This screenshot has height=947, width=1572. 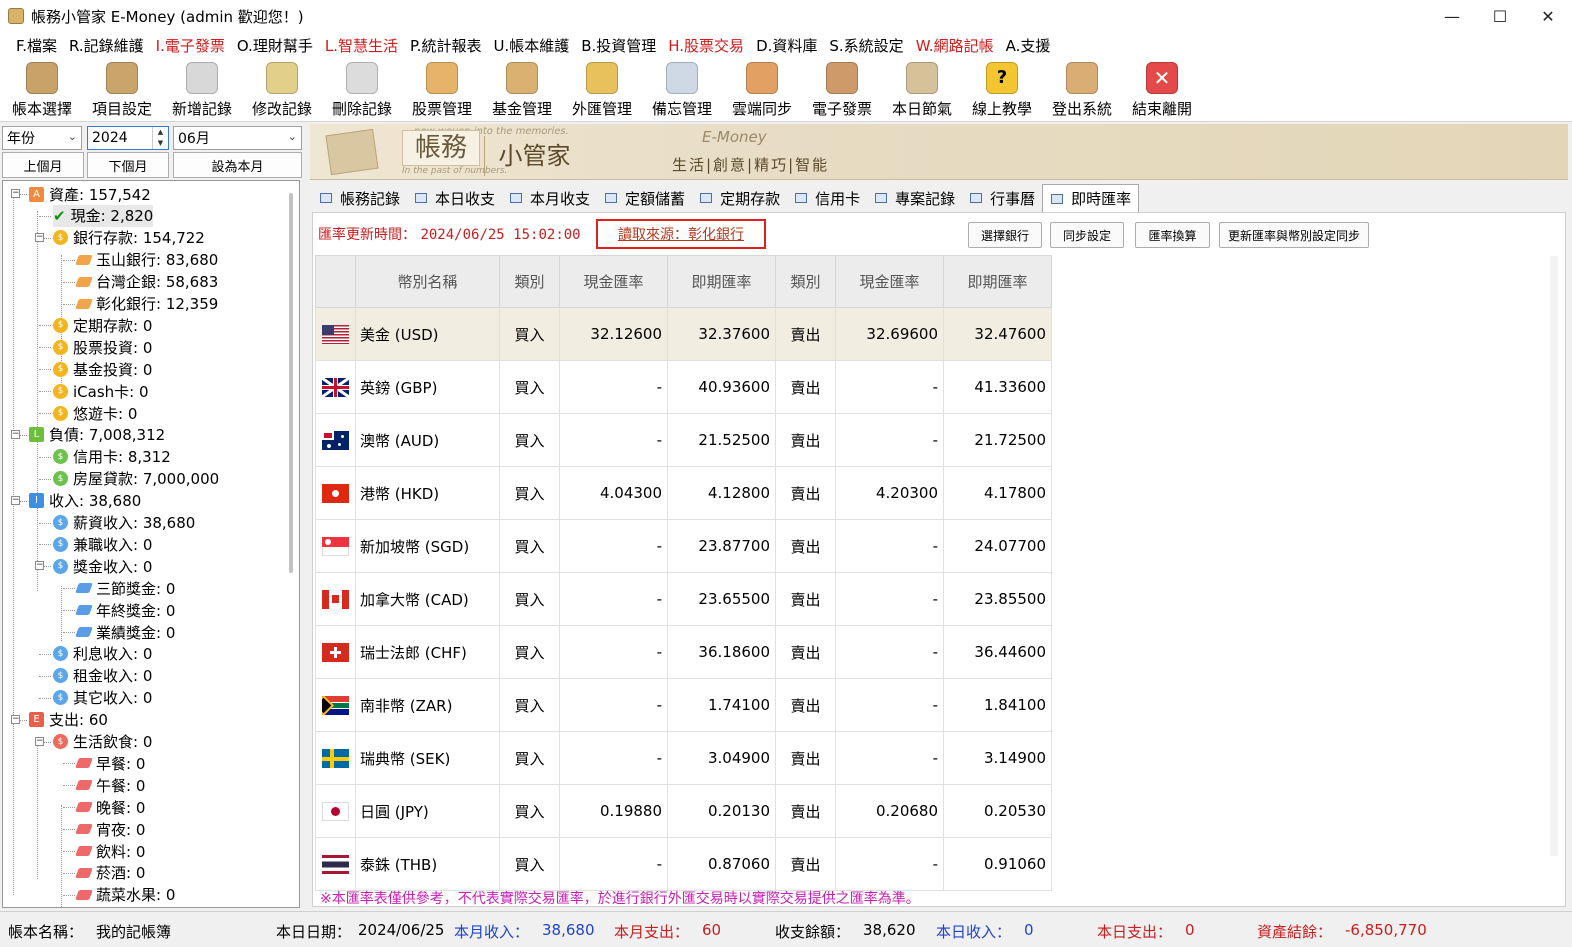 I want to click on menu-item-6: U.帳本維護, so click(x=531, y=45).